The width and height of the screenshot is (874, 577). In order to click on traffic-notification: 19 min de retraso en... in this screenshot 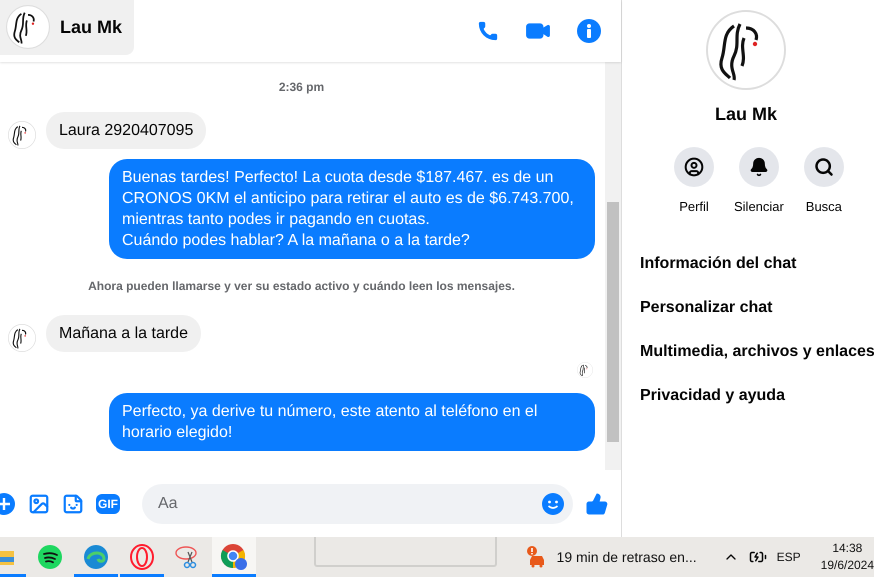, I will do `click(614, 557)`.